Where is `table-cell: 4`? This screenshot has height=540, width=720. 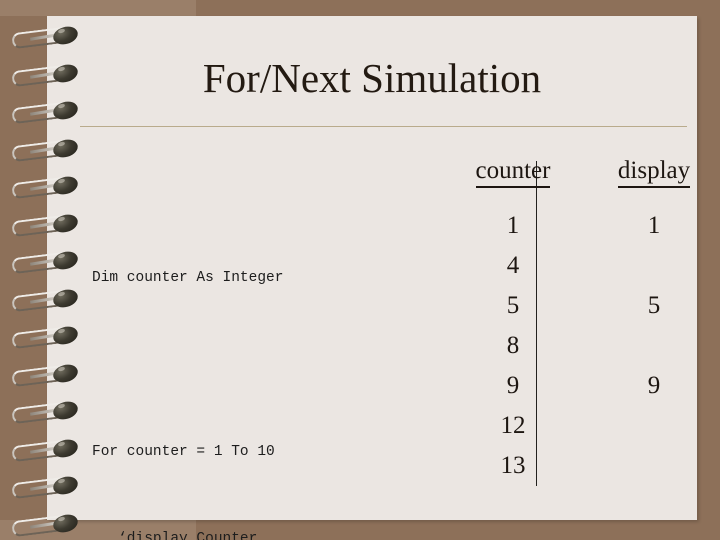
table-cell: 4 is located at coordinates (513, 265).